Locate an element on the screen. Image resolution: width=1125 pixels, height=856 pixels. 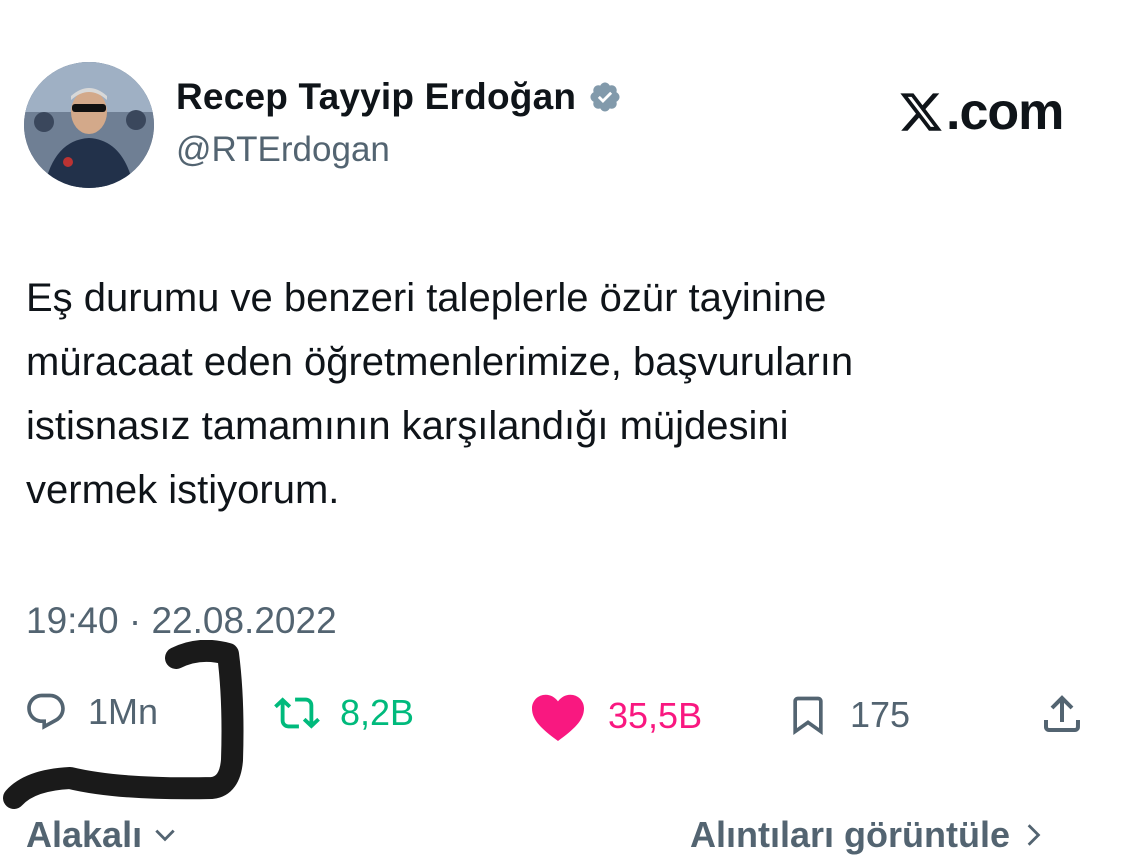
related-filter: Alakalı is located at coordinates (102, 835).